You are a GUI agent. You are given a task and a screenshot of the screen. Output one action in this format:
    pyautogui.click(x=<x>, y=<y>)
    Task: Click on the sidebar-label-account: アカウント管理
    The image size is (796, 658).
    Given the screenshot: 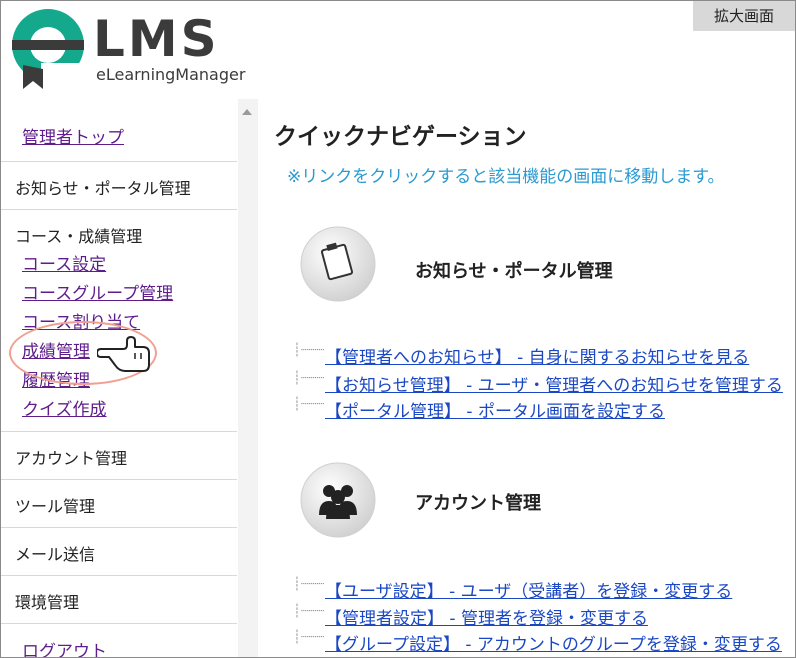 What is the action you would take?
    pyautogui.click(x=71, y=458)
    